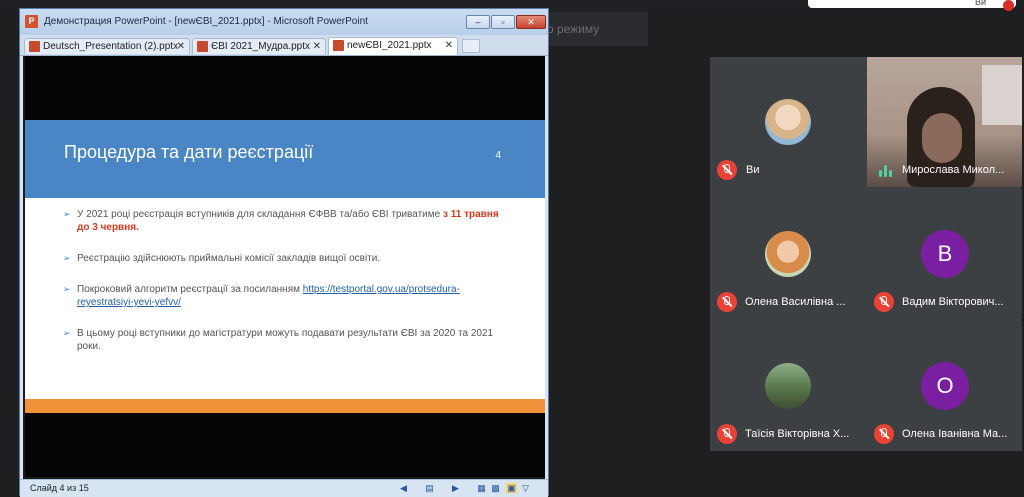 The height and width of the screenshot is (497, 1024). I want to click on speaking-indicator-icon, so click(886, 171).